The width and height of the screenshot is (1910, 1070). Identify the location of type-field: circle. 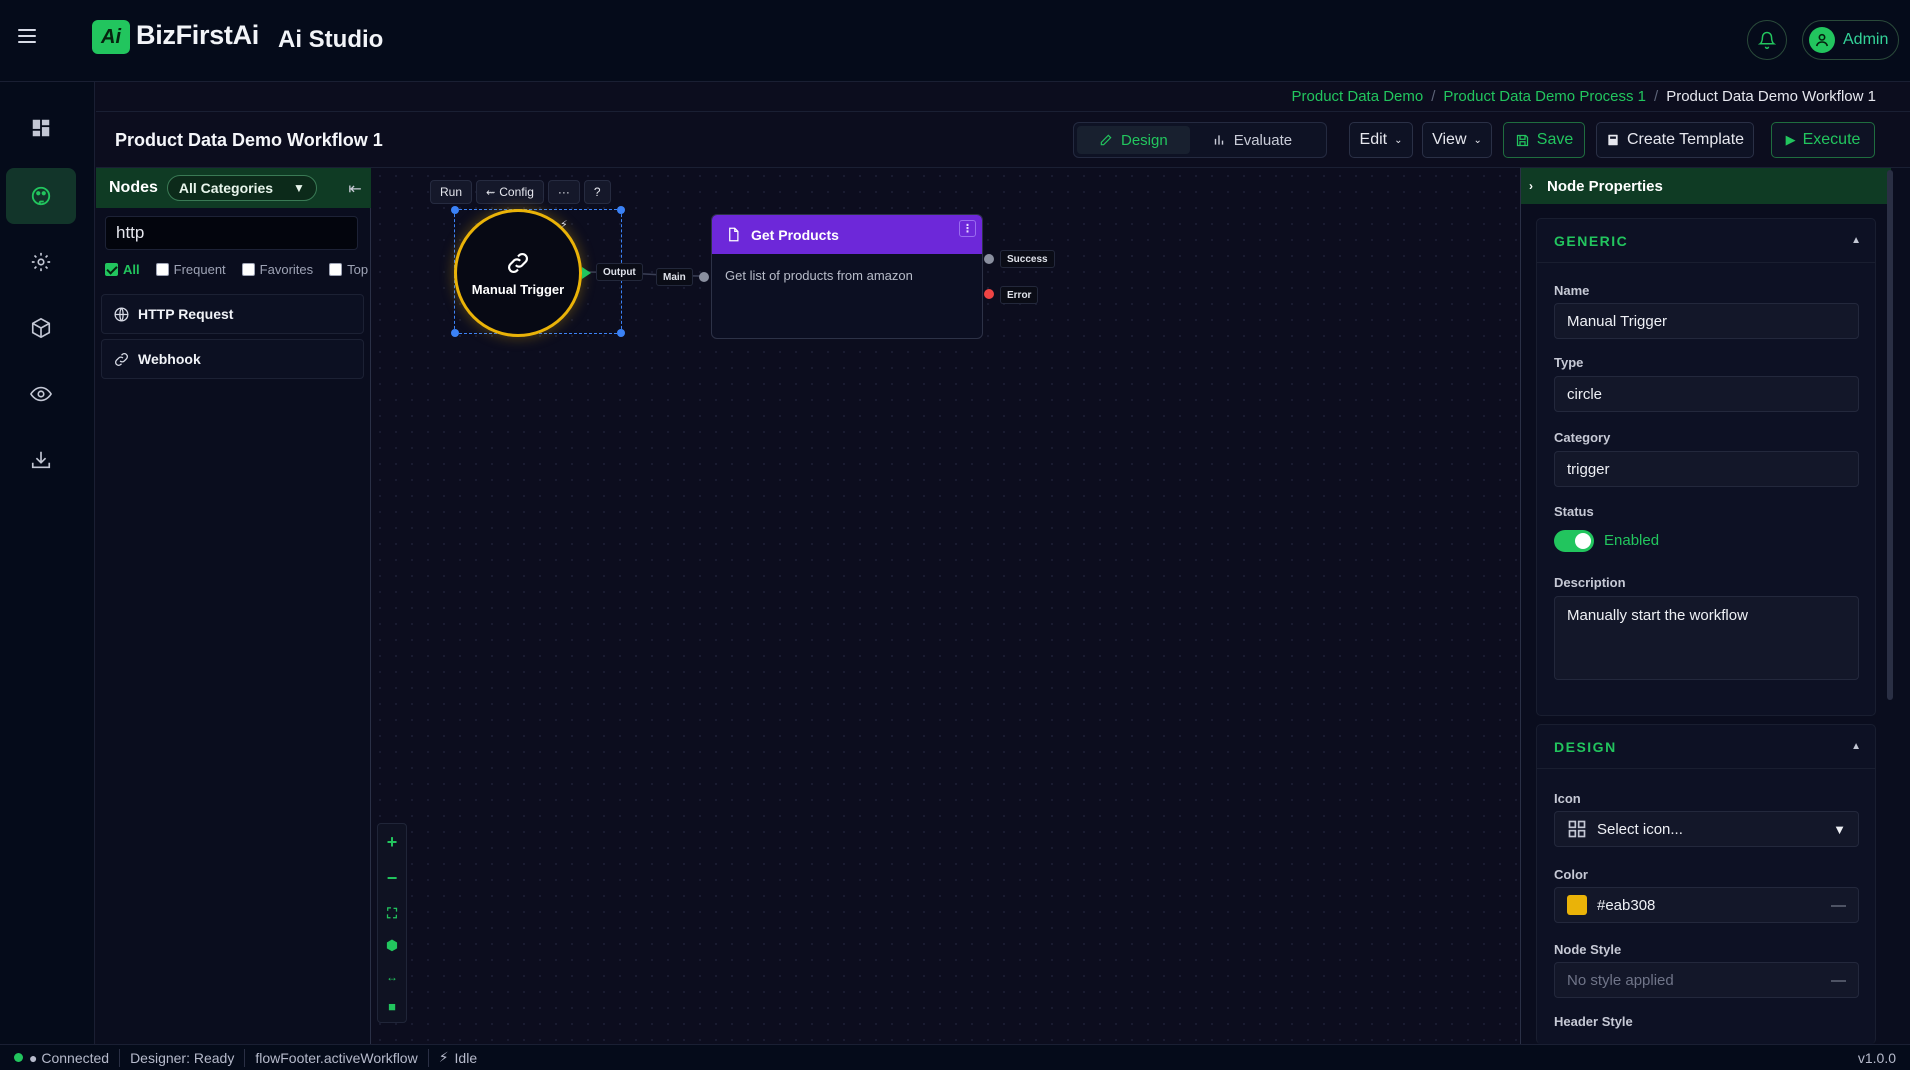
(1706, 394).